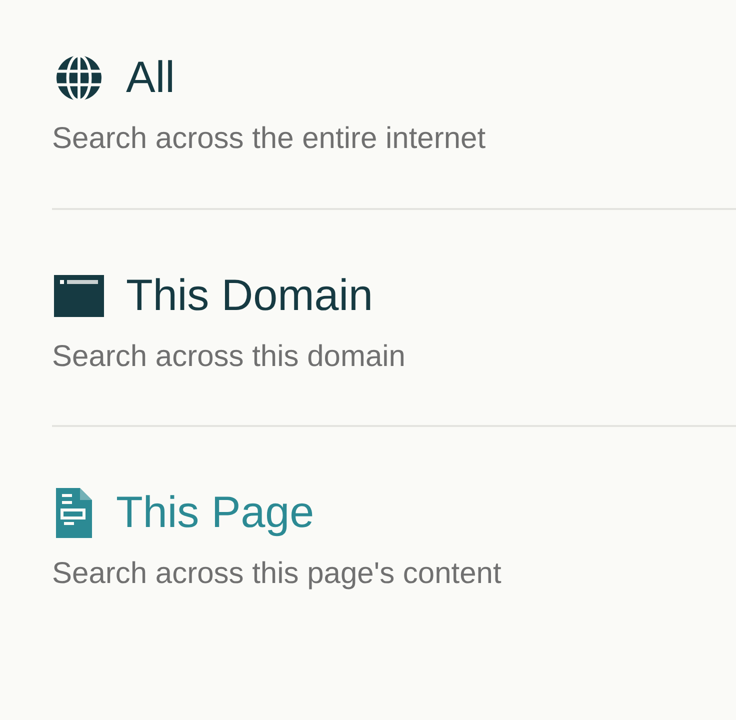 The image size is (736, 720). Describe the element at coordinates (269, 139) in the screenshot. I see `scope-description: Search across the entire internet` at that location.